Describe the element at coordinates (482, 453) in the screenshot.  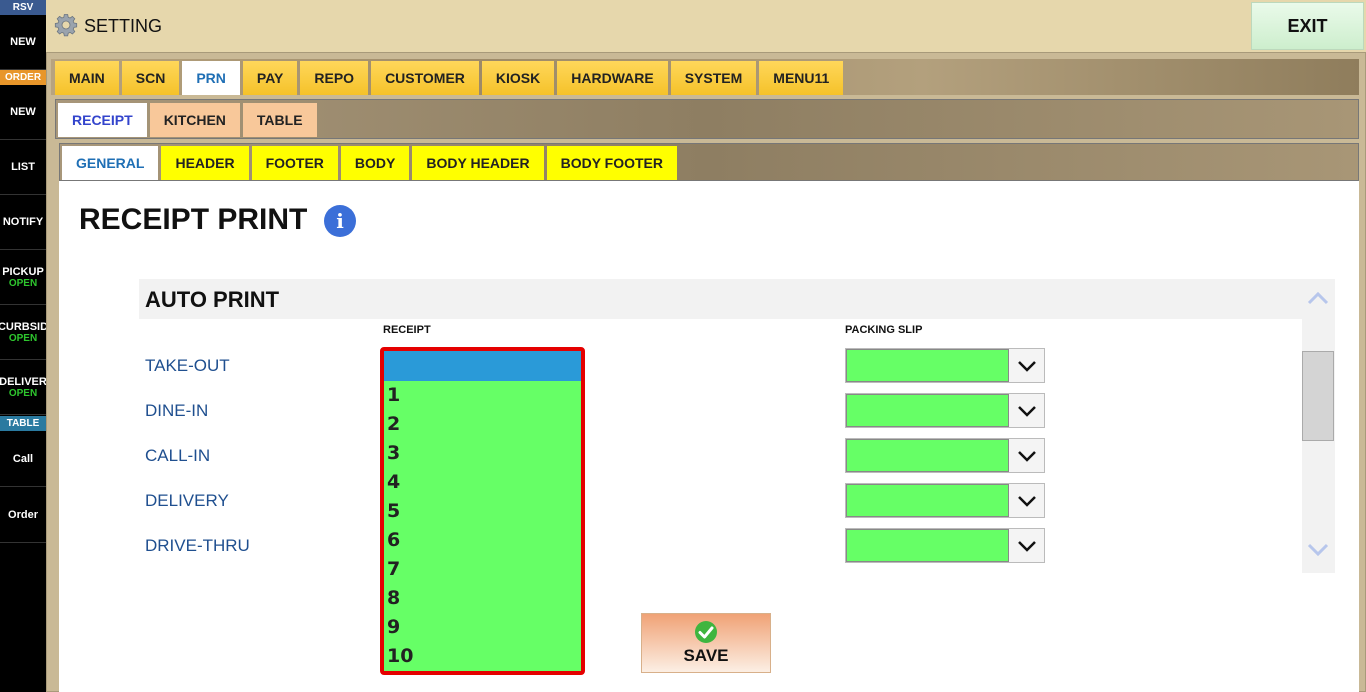
I see `receipt-option: 3` at that location.